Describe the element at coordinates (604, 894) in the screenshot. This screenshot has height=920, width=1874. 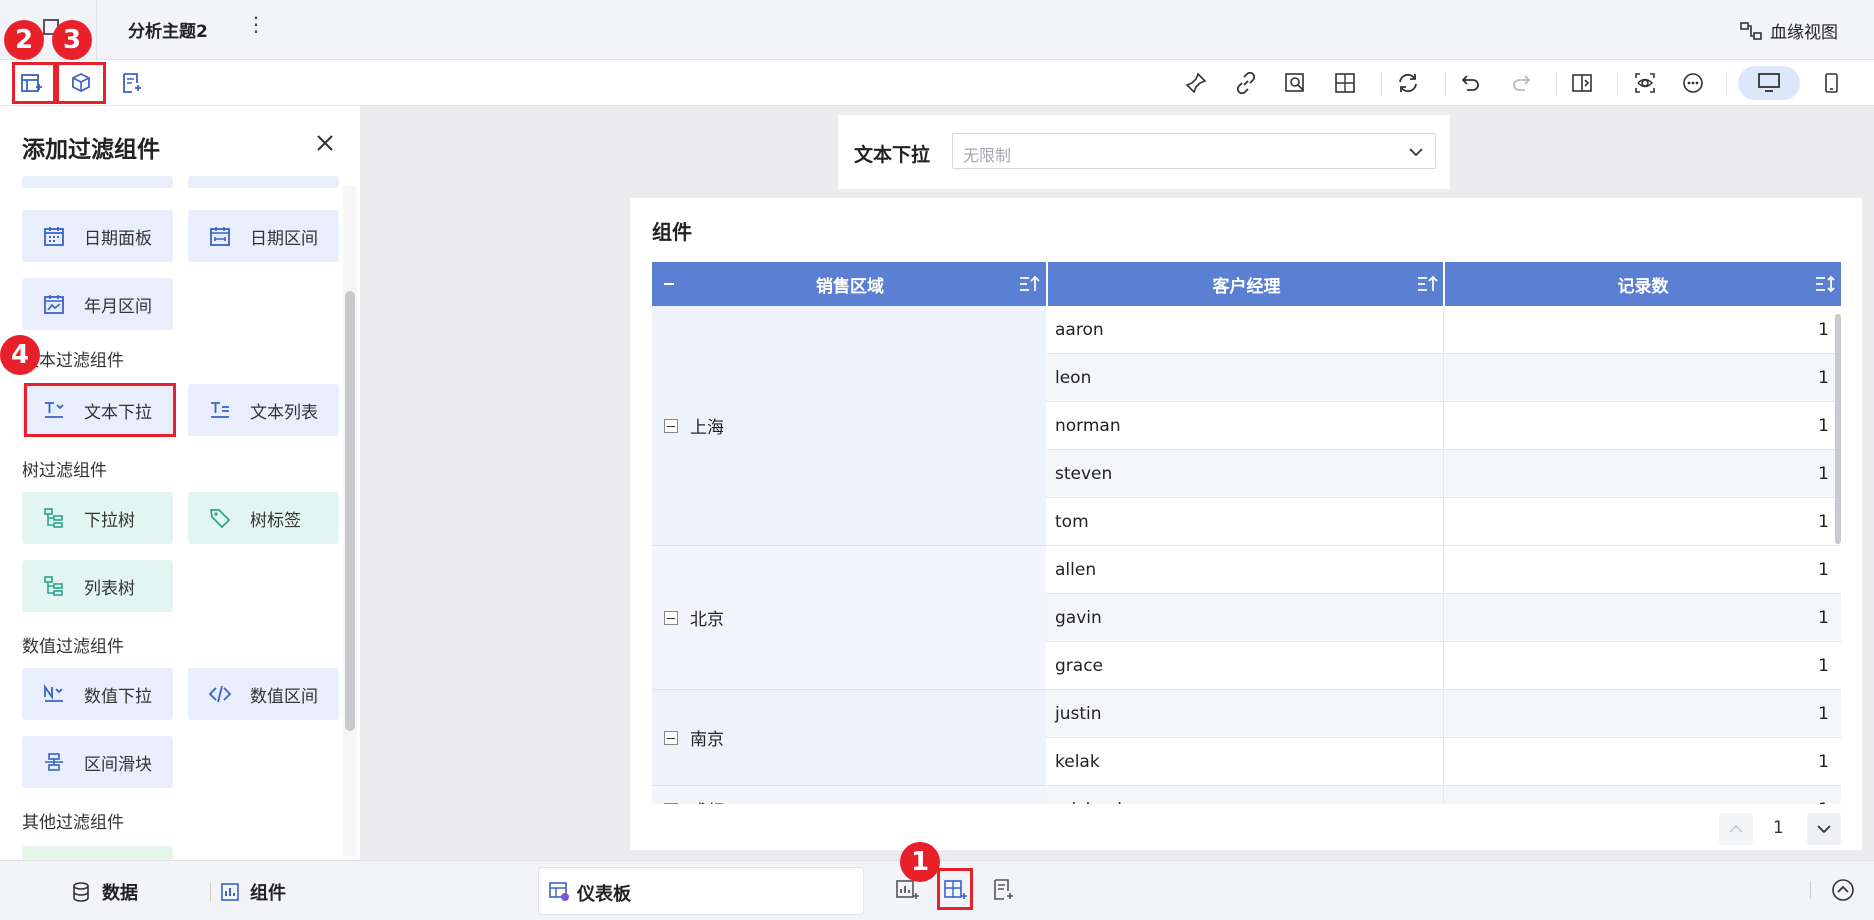
I see `dashboard-tab-label: 仪表板` at that location.